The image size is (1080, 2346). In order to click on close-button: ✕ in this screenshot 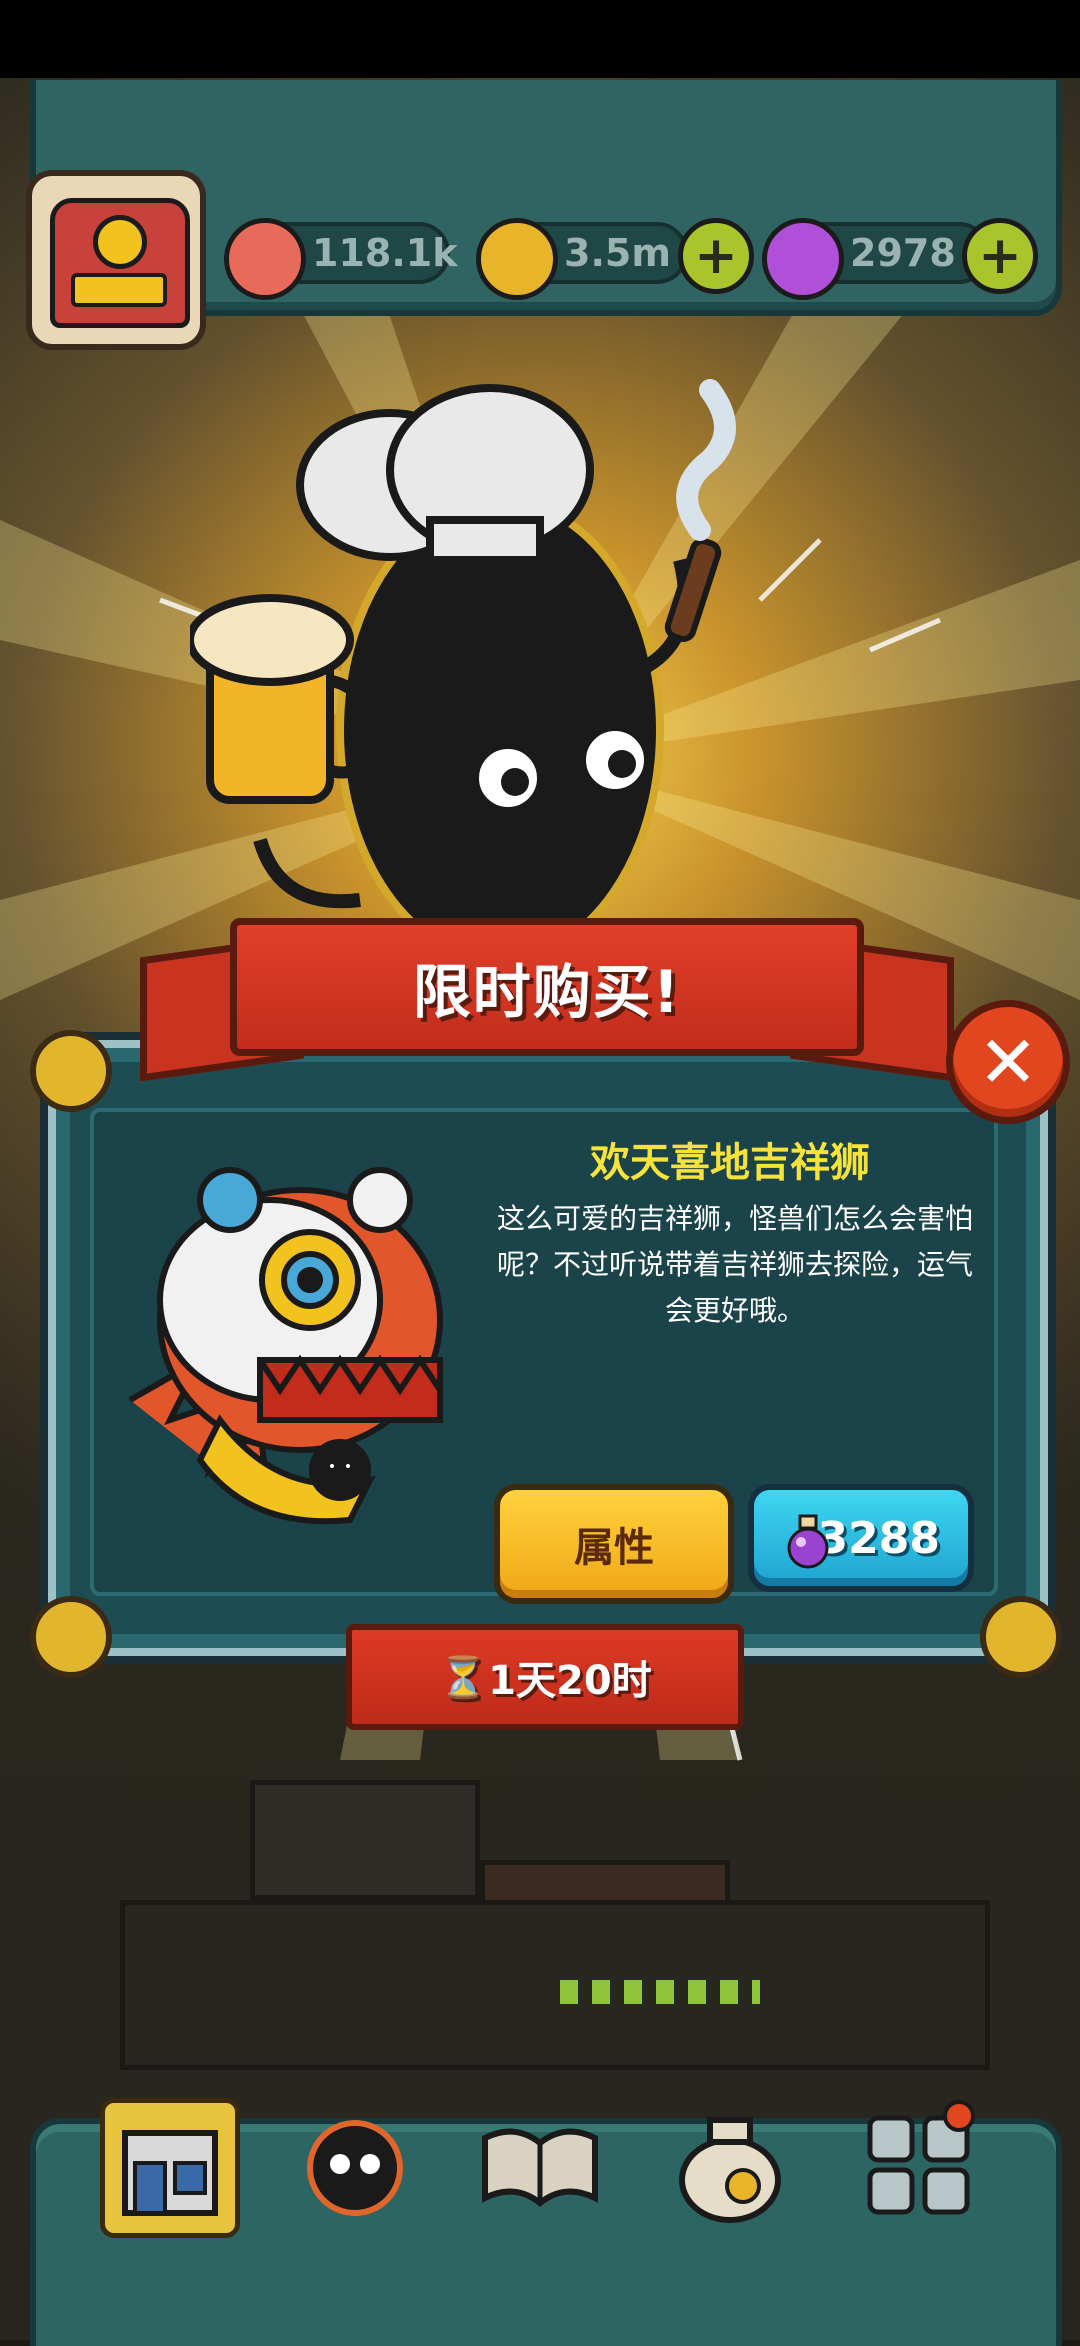, I will do `click(1008, 1062)`.